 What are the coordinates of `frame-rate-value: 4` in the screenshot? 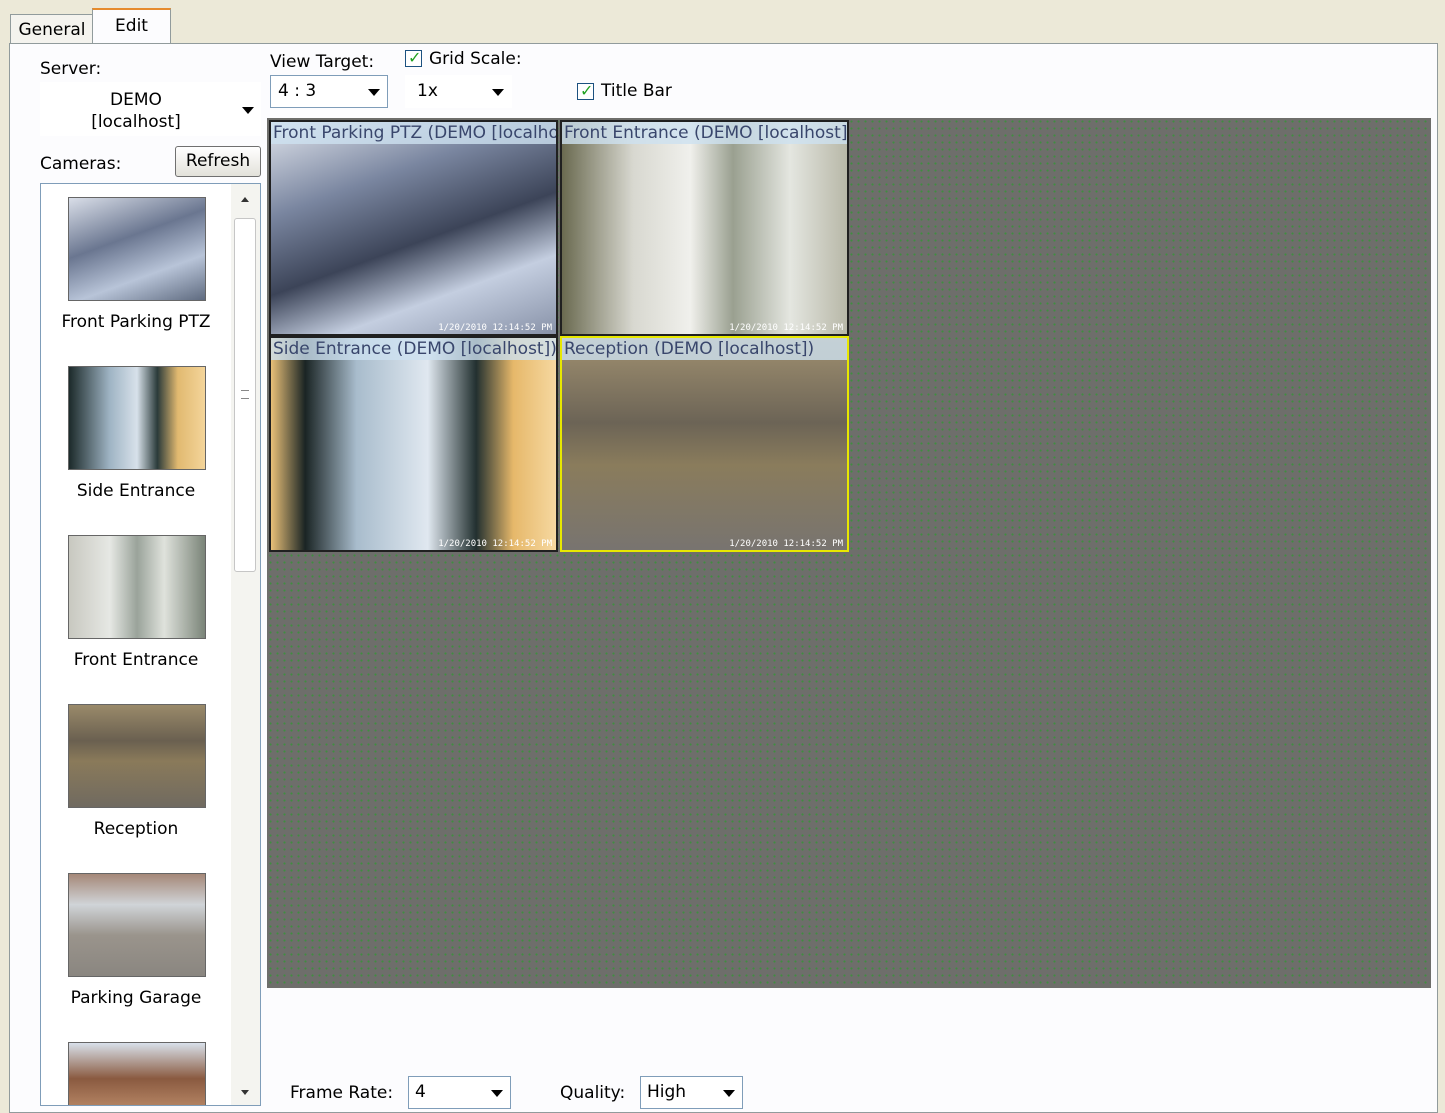 It's located at (420, 1092).